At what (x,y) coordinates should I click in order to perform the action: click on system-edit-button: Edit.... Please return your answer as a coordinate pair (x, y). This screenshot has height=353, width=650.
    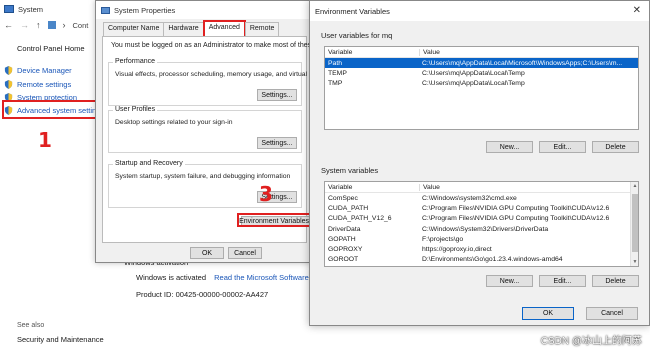
    Looking at the image, I should click on (562, 281).